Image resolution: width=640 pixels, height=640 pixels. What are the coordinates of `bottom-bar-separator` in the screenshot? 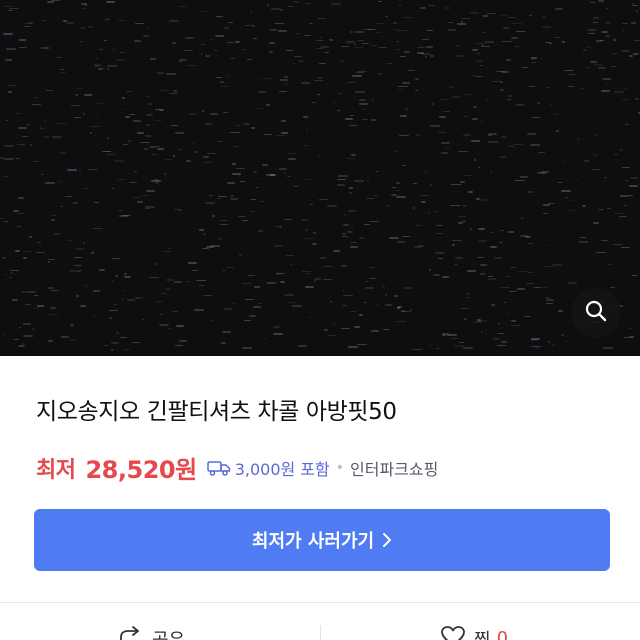 It's located at (320, 632).